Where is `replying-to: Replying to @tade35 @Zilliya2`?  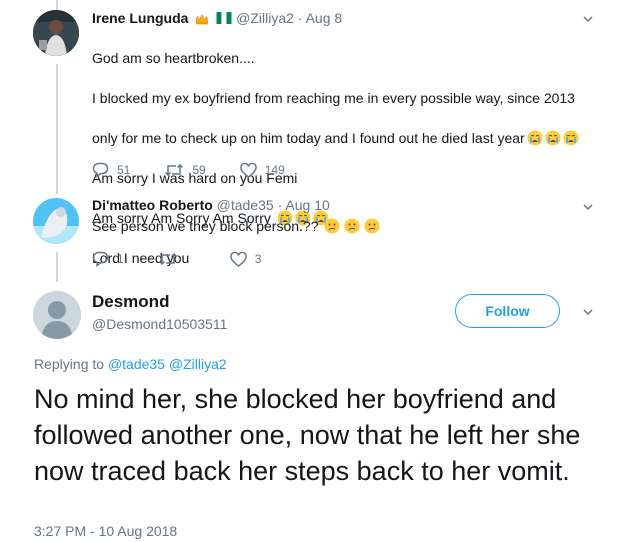 replying-to: Replying to @tade35 @Zilliya2 is located at coordinates (130, 364).